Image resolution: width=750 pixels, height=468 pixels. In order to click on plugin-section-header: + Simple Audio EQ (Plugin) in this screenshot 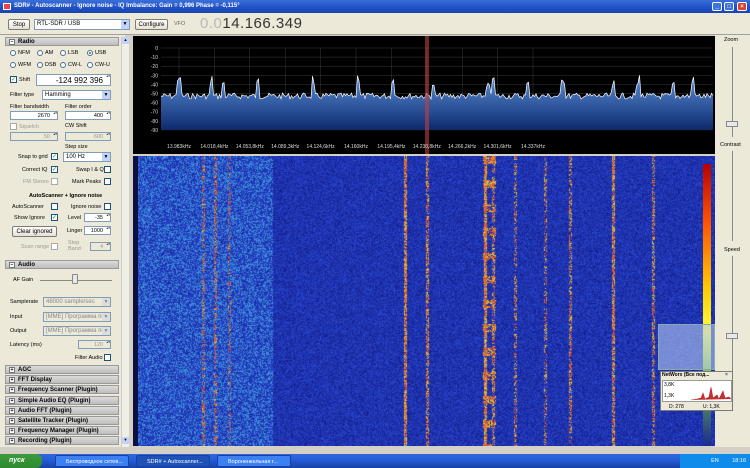, I will do `click(62, 400)`.